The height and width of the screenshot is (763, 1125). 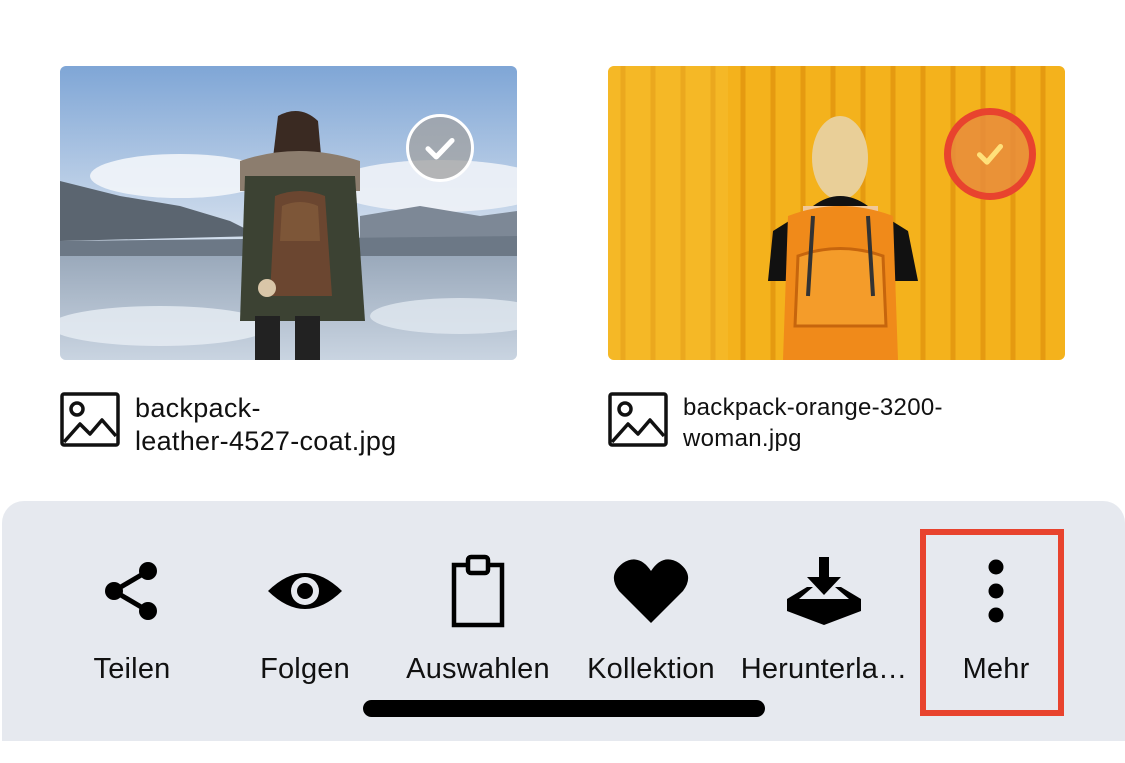 I want to click on follow-label: Folgen, so click(x=305, y=669).